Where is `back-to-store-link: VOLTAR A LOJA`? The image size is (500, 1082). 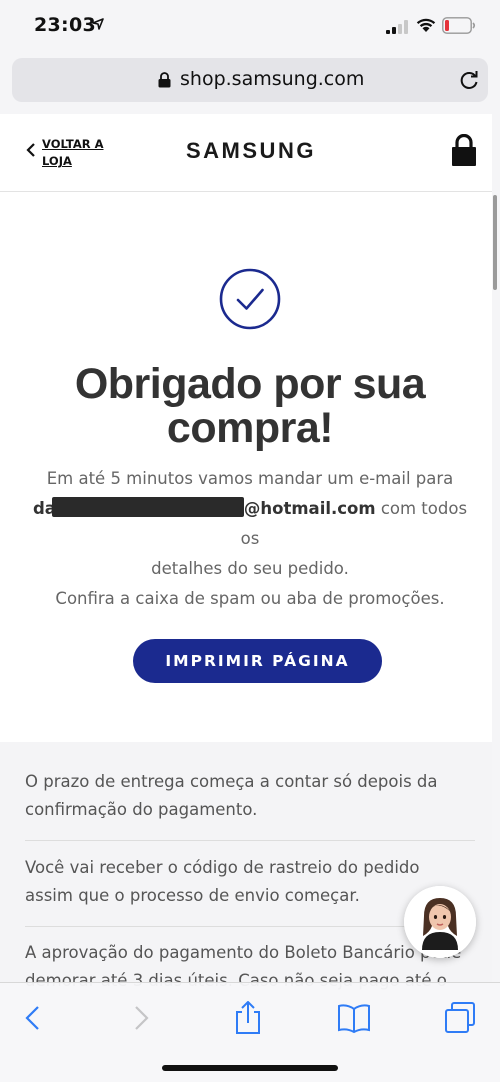
back-to-store-link: VOLTAR A LOJA is located at coordinates (77, 153).